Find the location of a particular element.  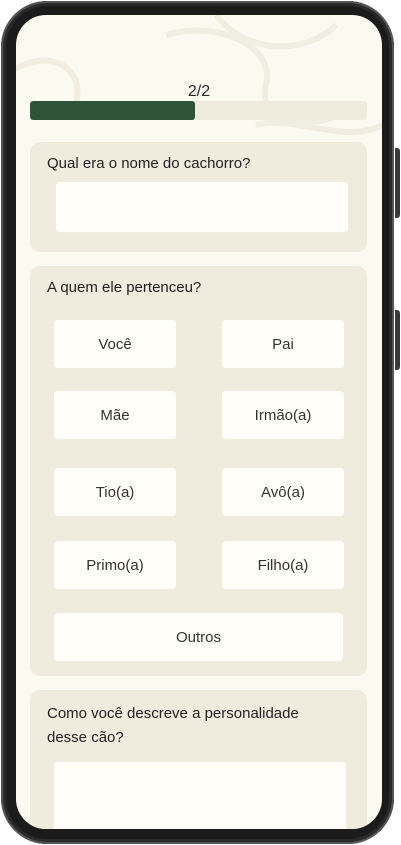

power-button is located at coordinates (397, 340).